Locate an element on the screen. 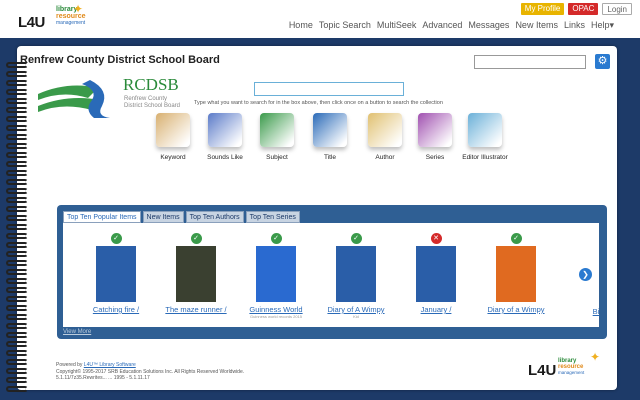 Image resolution: width=640 pixels, height=400 pixels. next-arrow-icon: ❯ is located at coordinates (585, 274).